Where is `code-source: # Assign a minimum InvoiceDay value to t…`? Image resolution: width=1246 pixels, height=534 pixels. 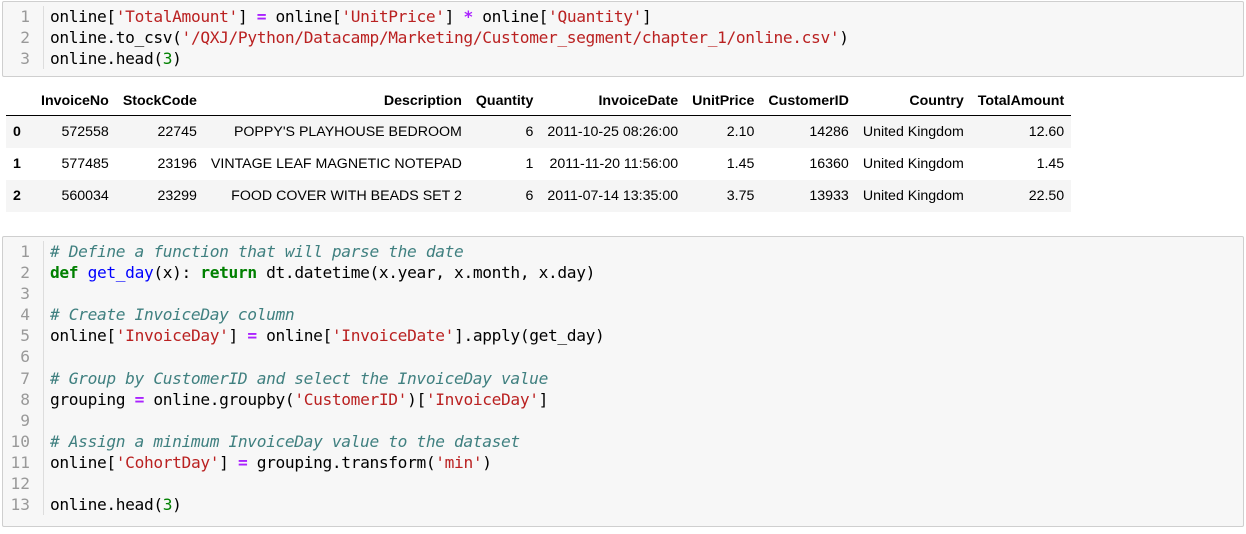 code-source: # Assign a minimum InvoiceDay value to t… is located at coordinates (285, 441).